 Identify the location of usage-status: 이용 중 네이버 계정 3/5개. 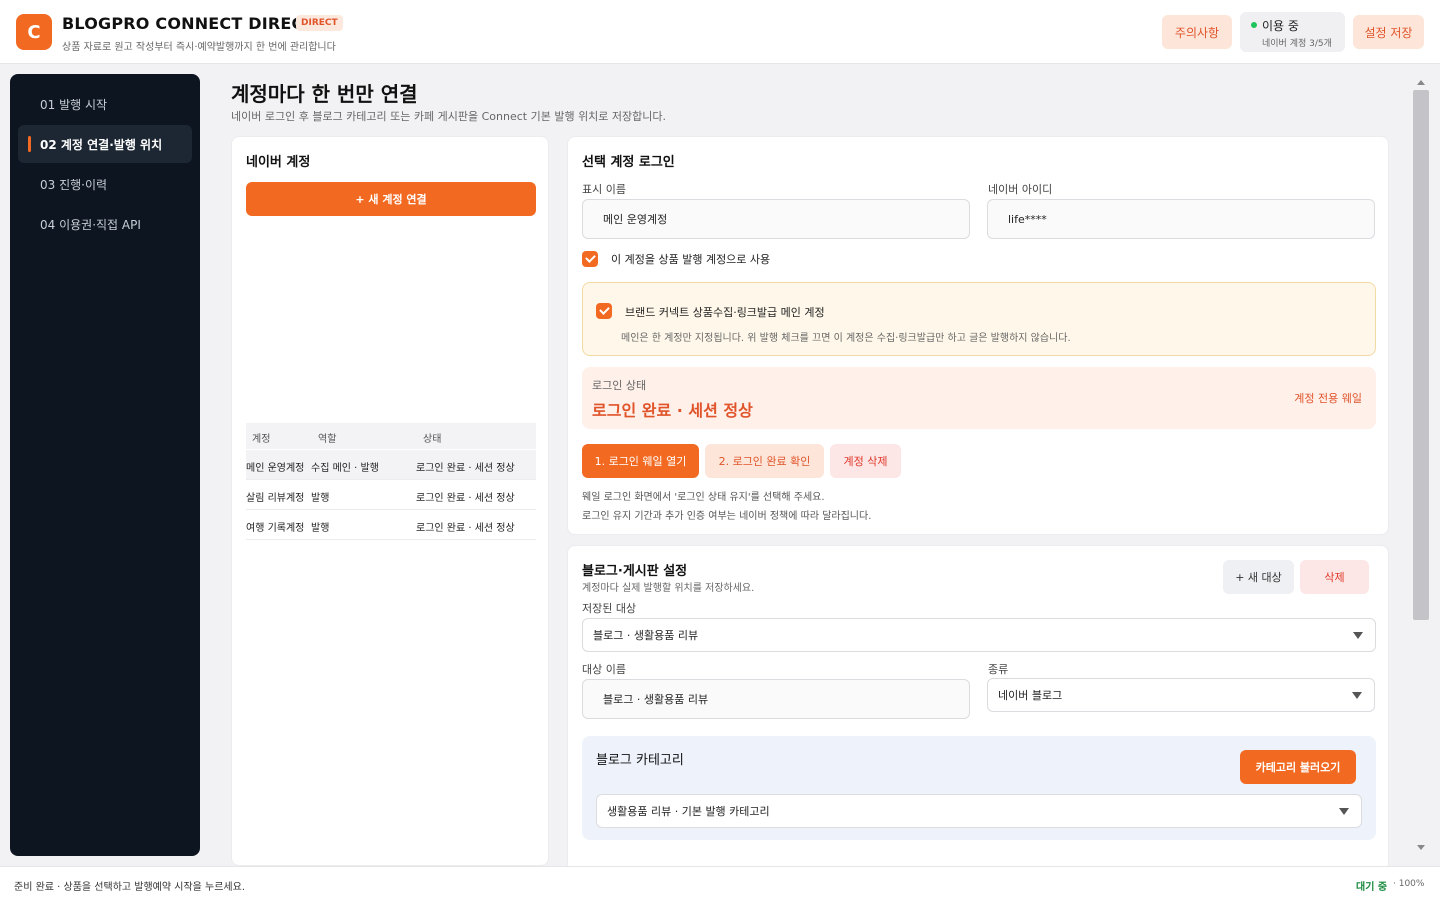
(1292, 32).